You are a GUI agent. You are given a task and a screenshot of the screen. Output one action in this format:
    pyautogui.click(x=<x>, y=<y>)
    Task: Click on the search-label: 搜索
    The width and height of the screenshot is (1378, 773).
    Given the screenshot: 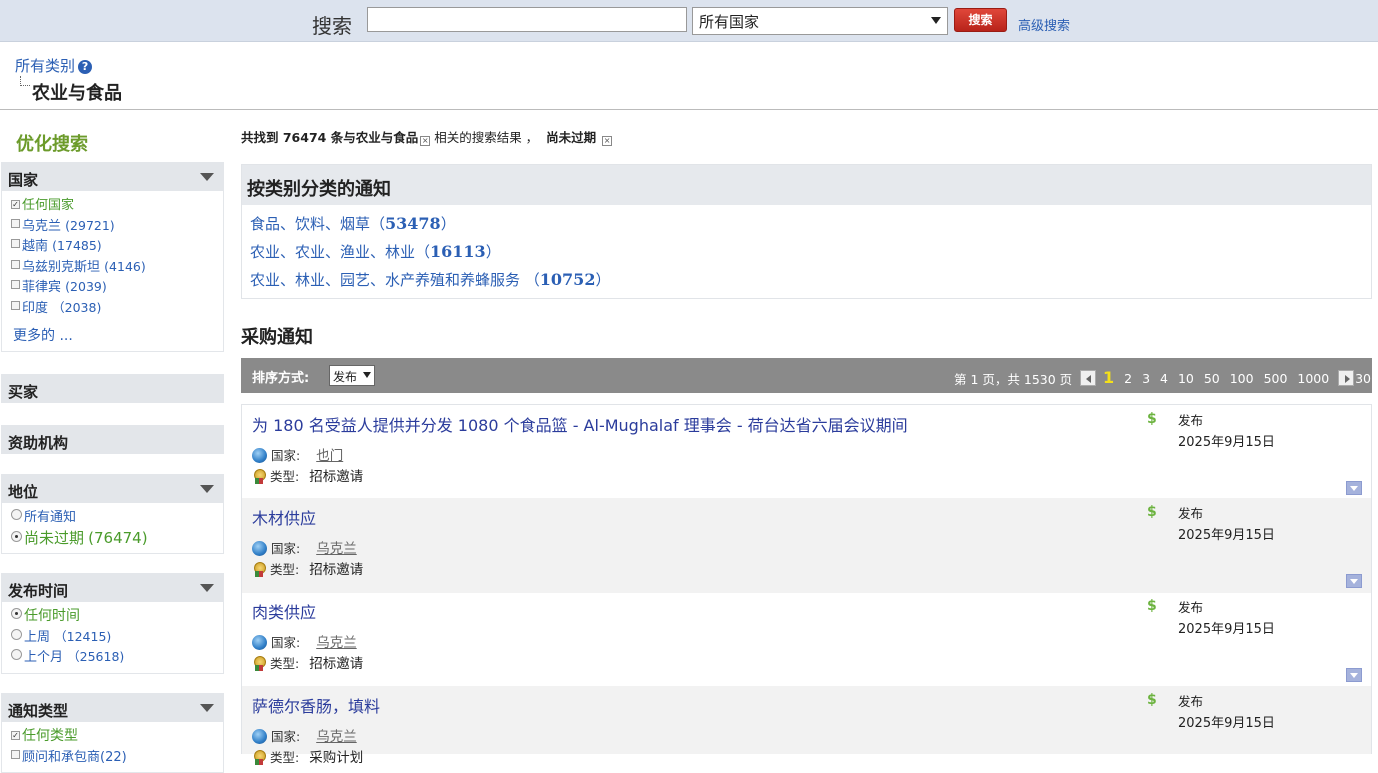 What is the action you would take?
    pyautogui.click(x=332, y=26)
    